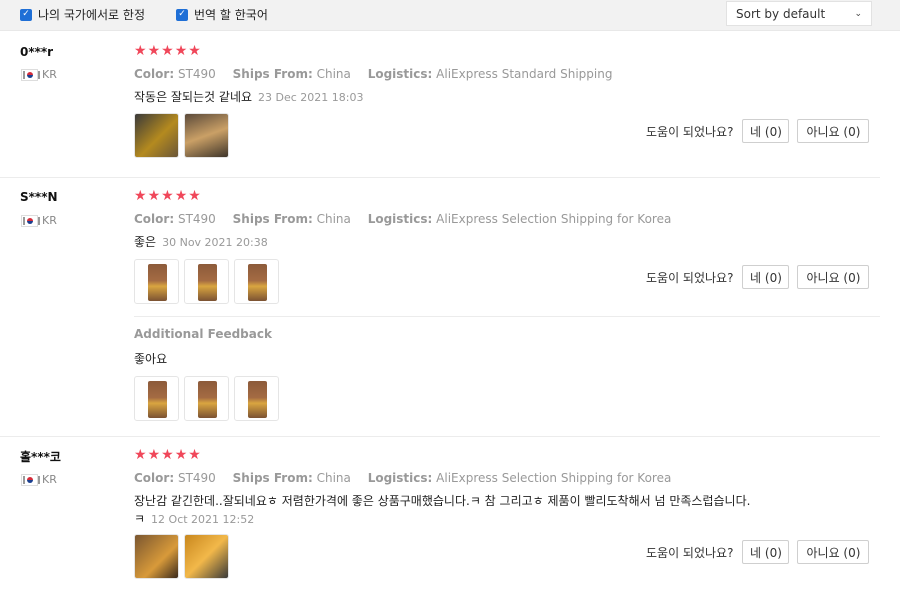  What do you see at coordinates (145, 242) in the screenshot?
I see `review-body: 좋은` at bounding box center [145, 242].